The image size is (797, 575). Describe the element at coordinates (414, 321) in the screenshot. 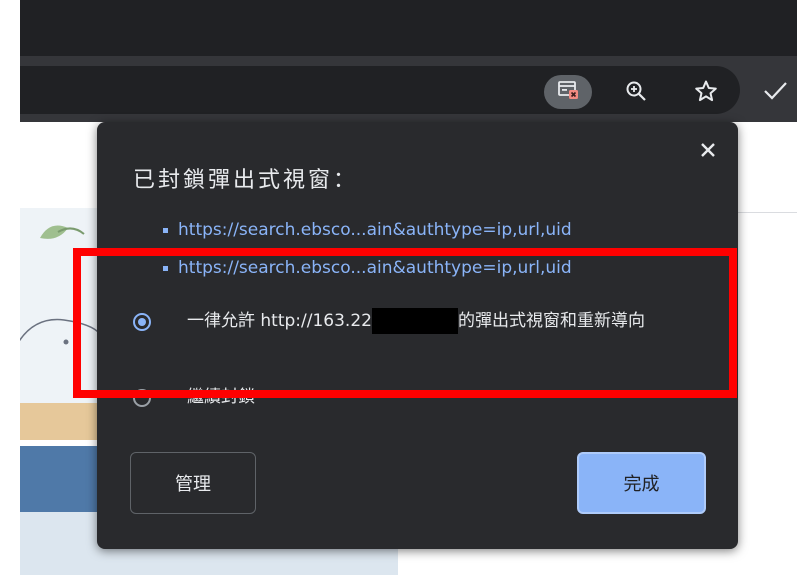

I see `redaction-block` at that location.